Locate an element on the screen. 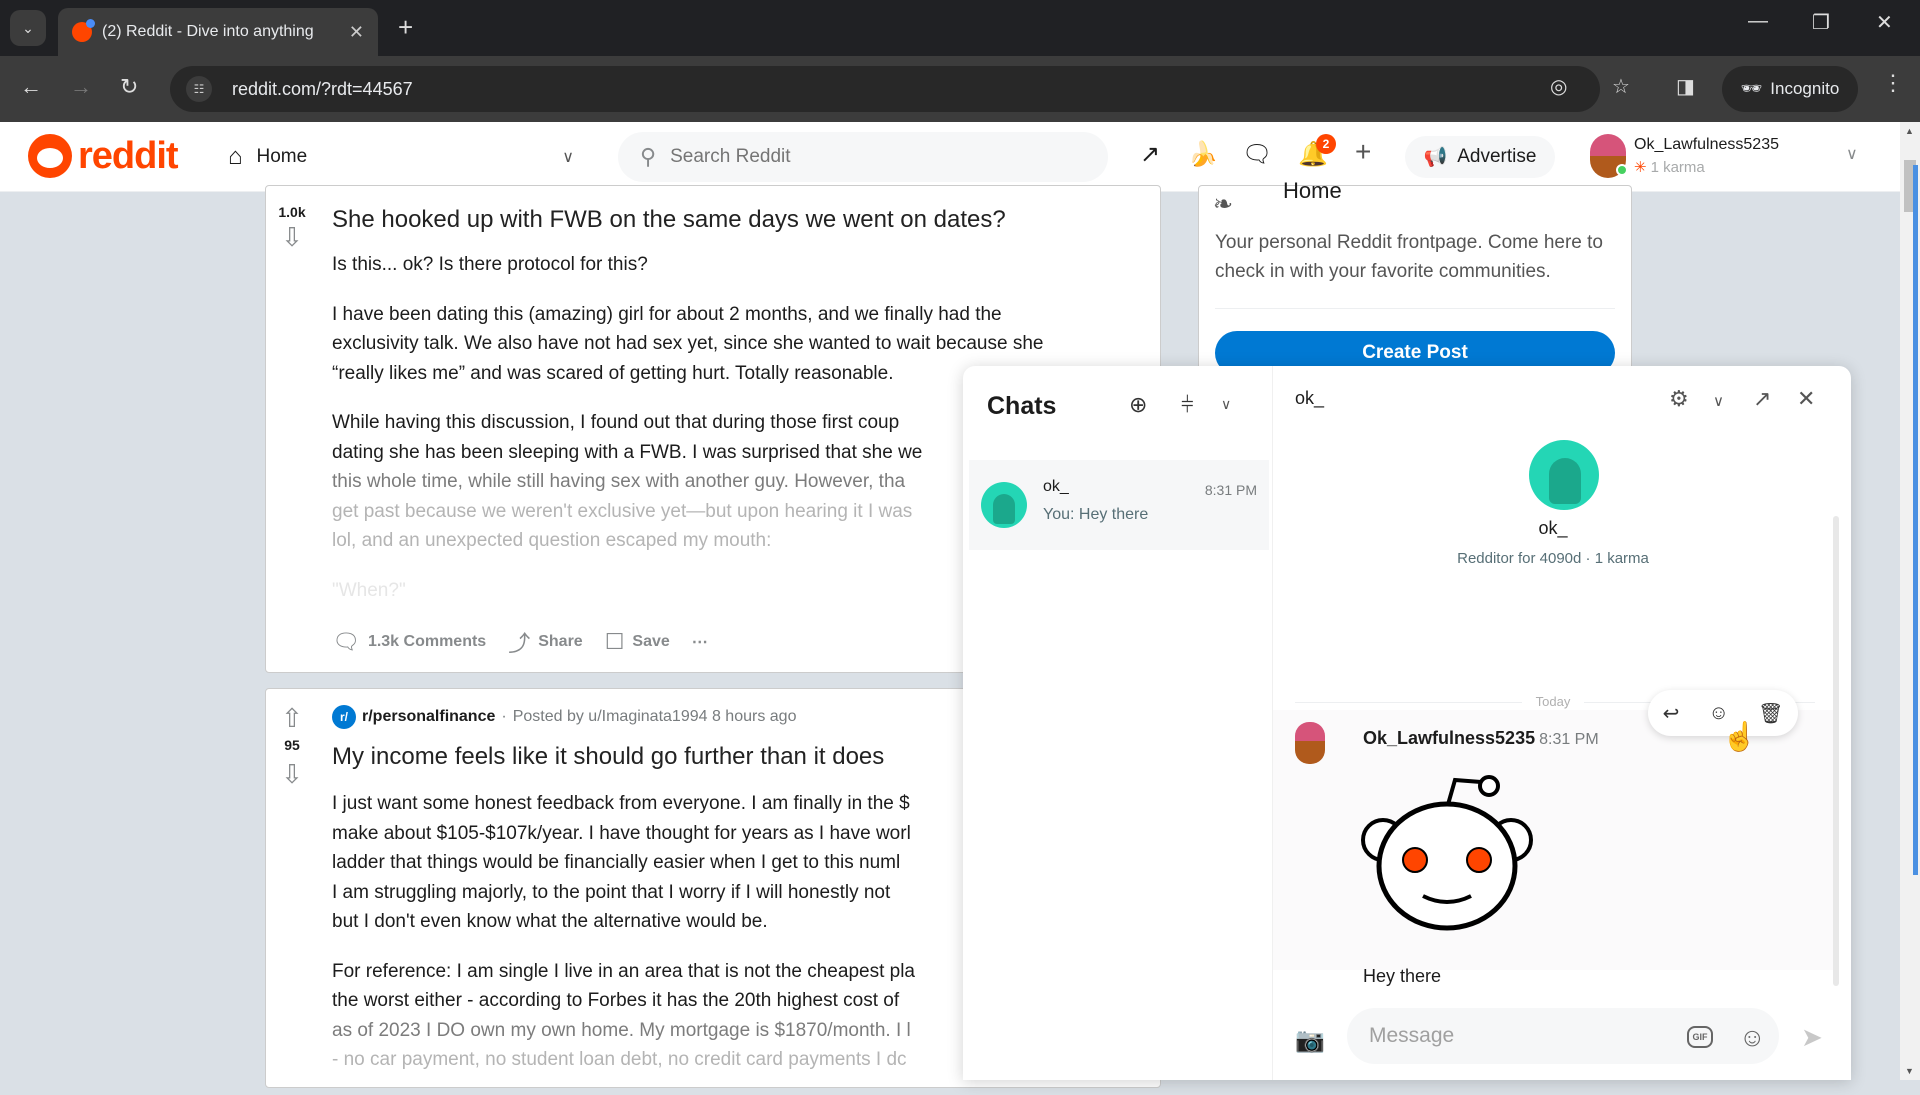 The height and width of the screenshot is (1095, 1920). eye-off-icon: ◎ is located at coordinates (1558, 86).